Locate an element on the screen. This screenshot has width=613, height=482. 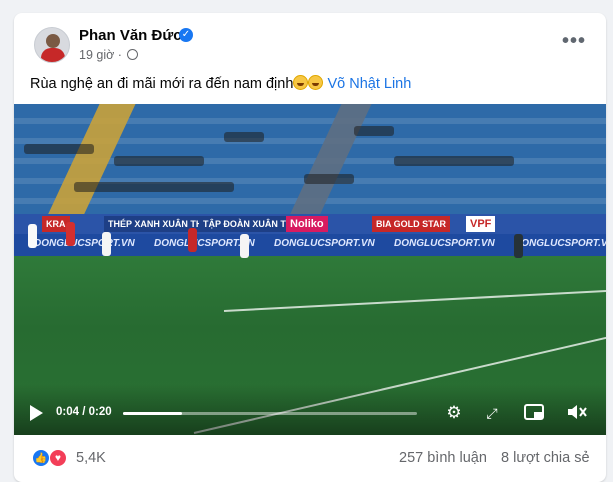
video-progress-fill is located at coordinates (152, 413).